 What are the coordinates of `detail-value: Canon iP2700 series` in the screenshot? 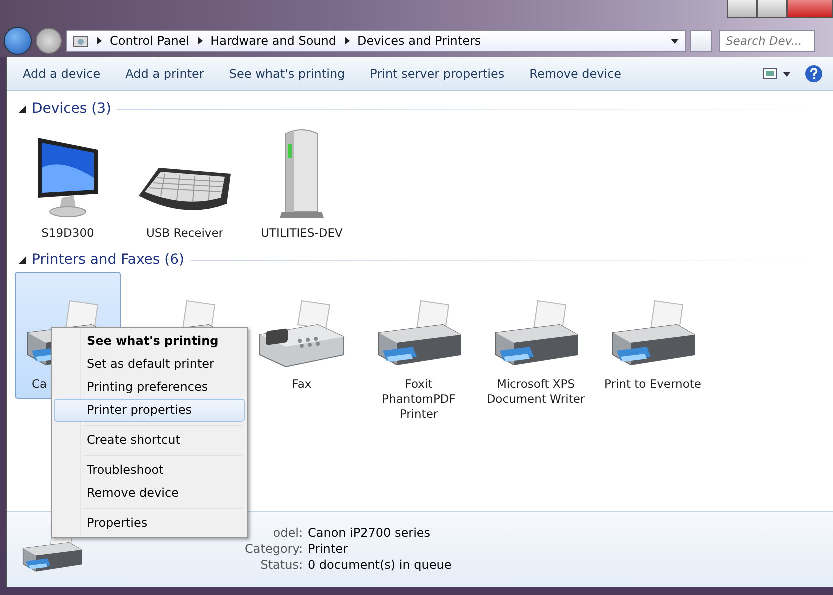 It's located at (370, 533).